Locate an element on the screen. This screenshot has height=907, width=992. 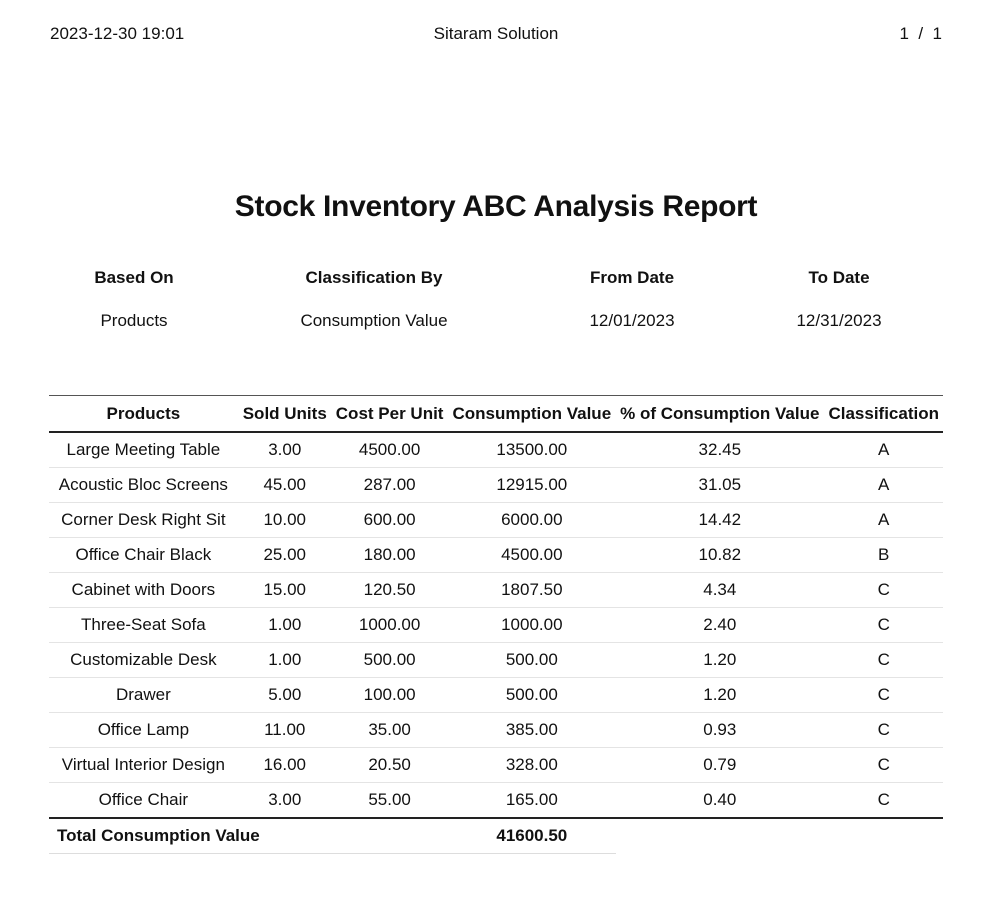
table-row: Drawer 5.00 100.00 500.00 1.20 C is located at coordinates (496, 695).